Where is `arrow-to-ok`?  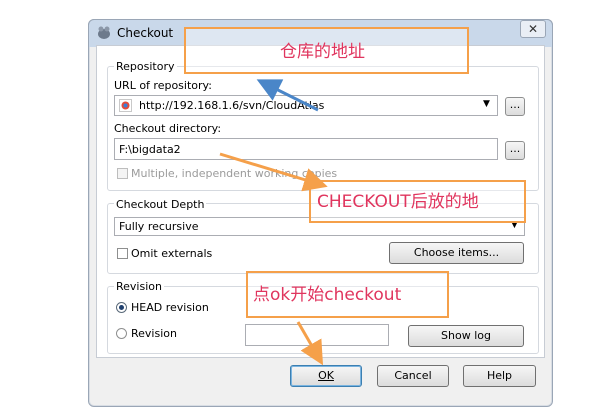
arrow-to-ok is located at coordinates (310, 343).